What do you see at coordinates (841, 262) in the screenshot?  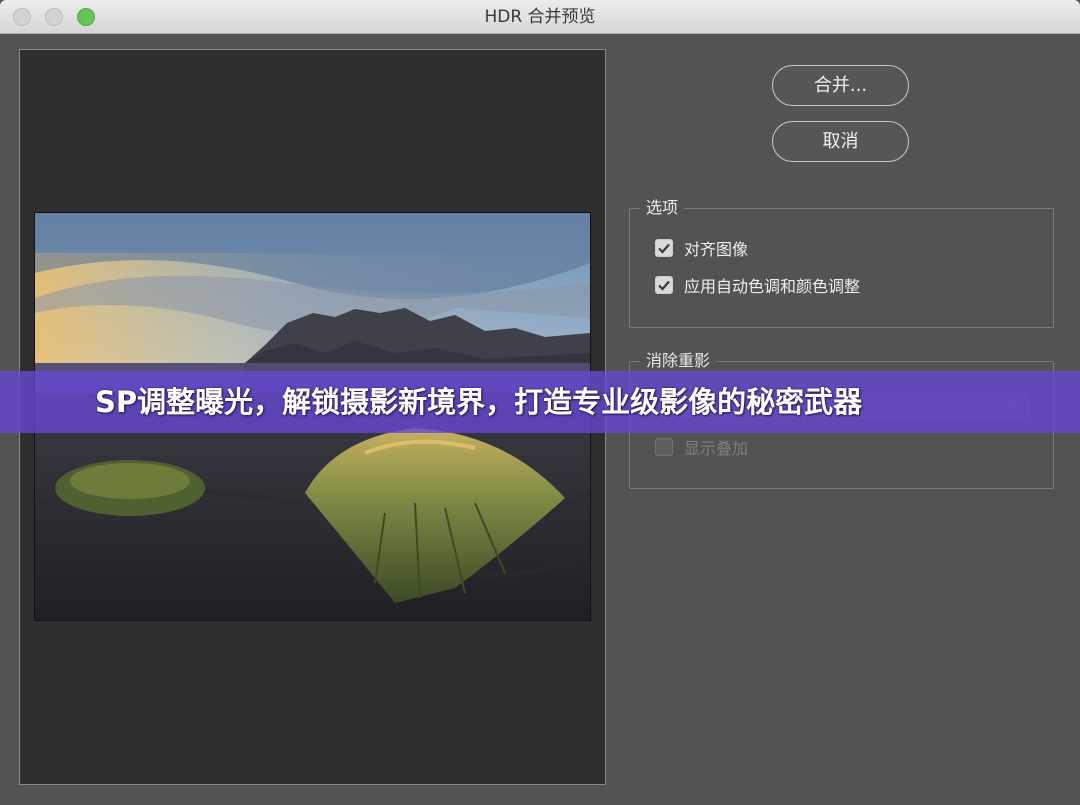 I see `options-group: 选项 对齐图像 应用自动色调和颜色调整` at bounding box center [841, 262].